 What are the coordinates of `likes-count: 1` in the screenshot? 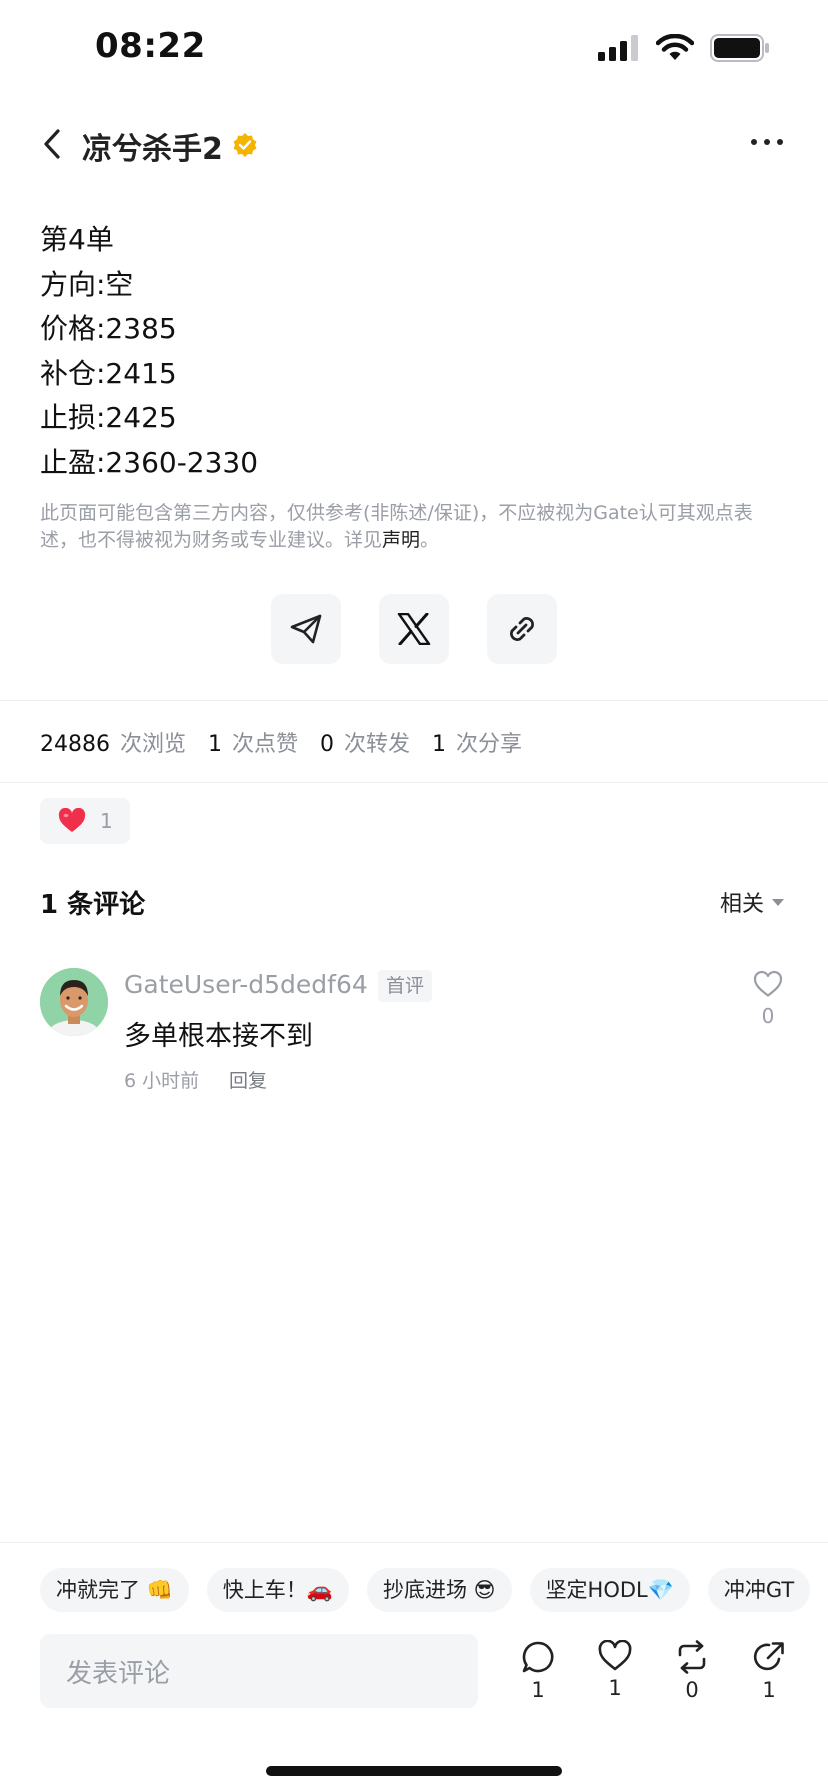 It's located at (215, 744).